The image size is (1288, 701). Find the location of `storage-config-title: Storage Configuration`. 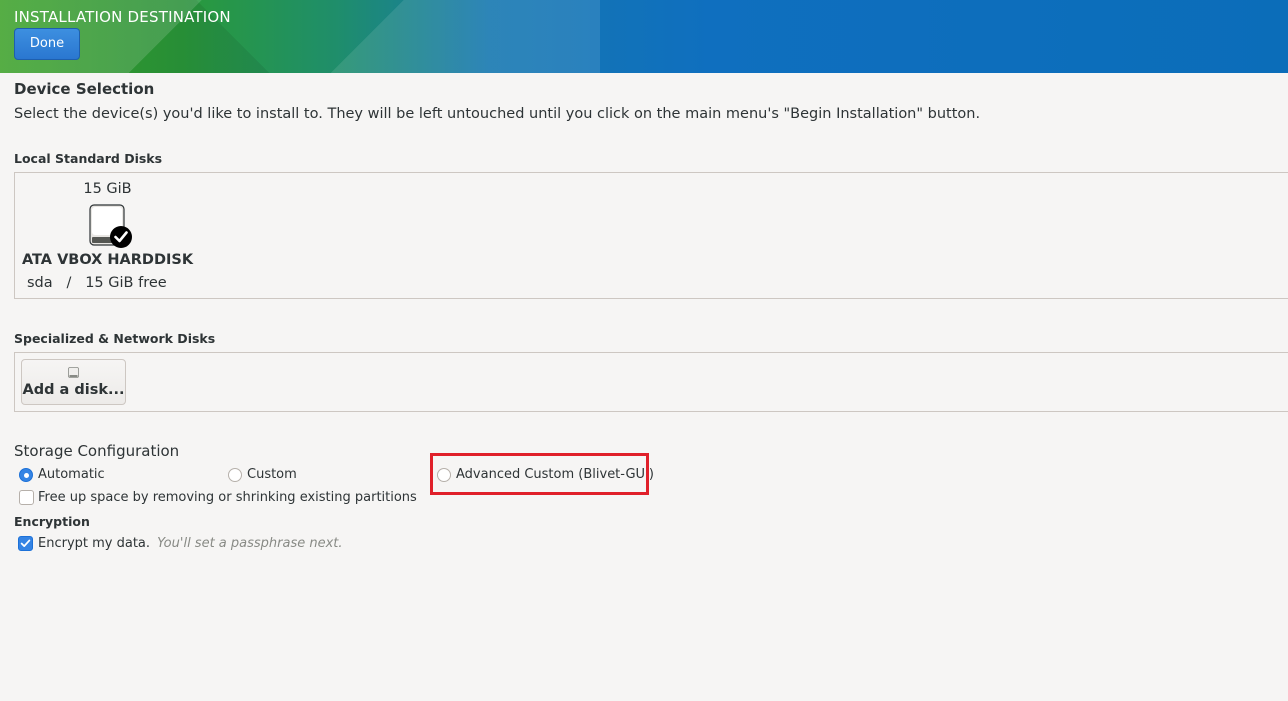

storage-config-title: Storage Configuration is located at coordinates (97, 451).